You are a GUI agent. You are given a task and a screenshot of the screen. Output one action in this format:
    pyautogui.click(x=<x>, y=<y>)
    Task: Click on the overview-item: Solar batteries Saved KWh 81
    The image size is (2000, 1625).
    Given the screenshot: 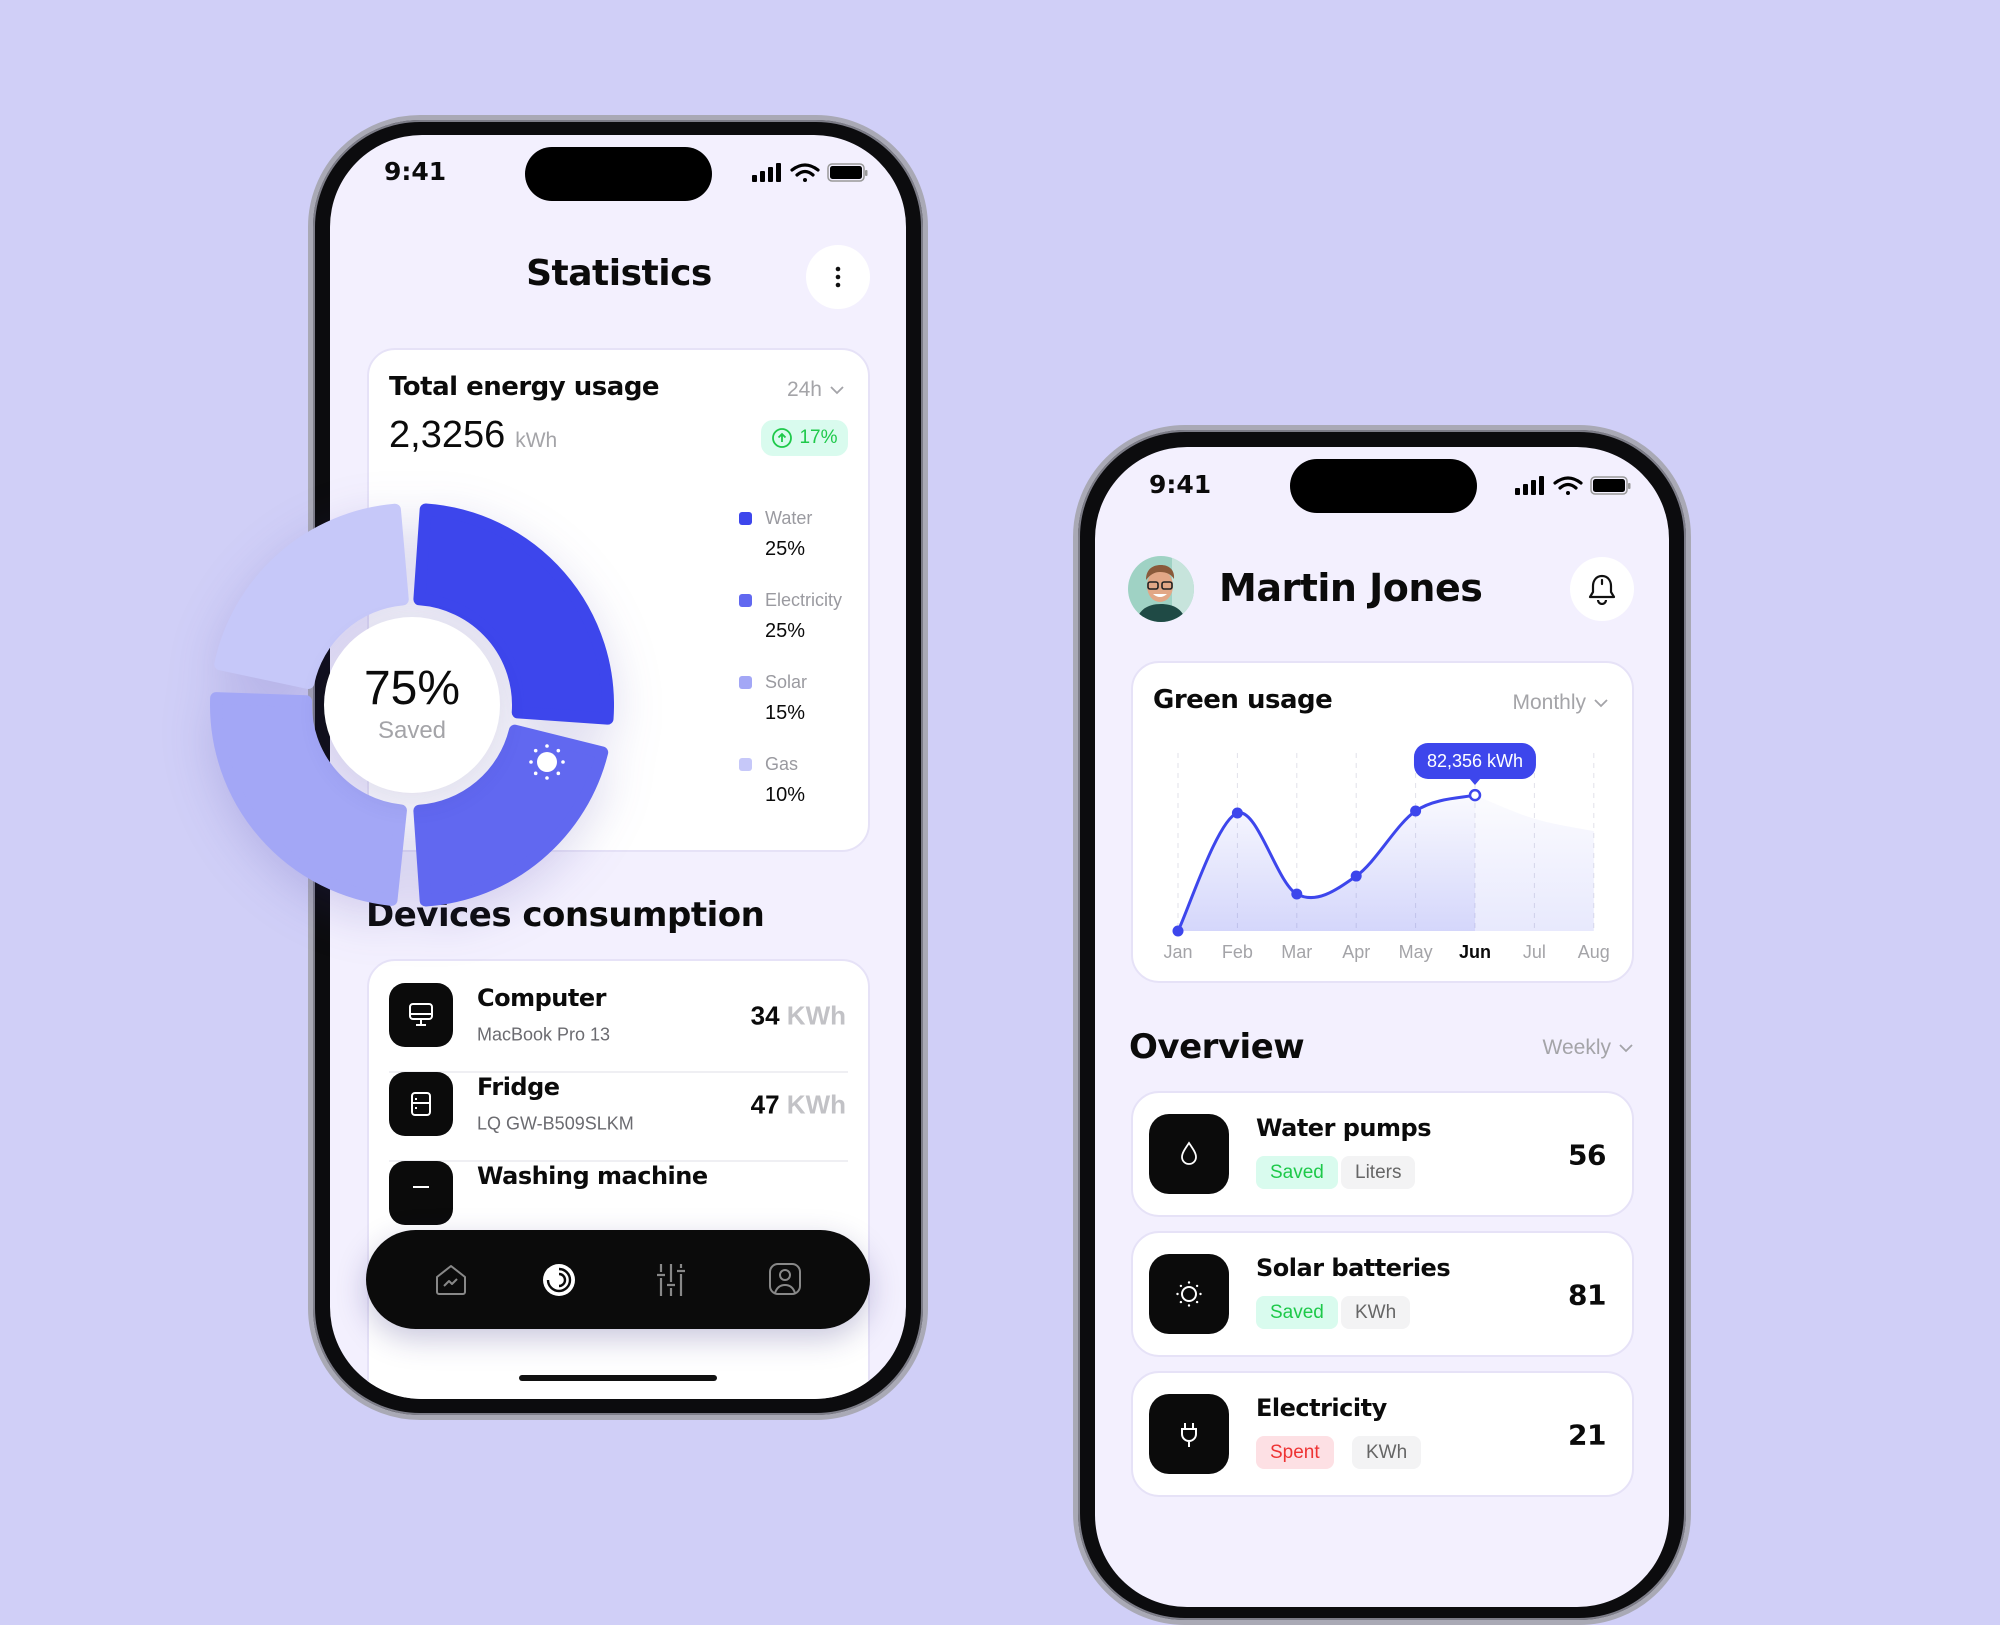 What is the action you would take?
    pyautogui.click(x=1382, y=1294)
    